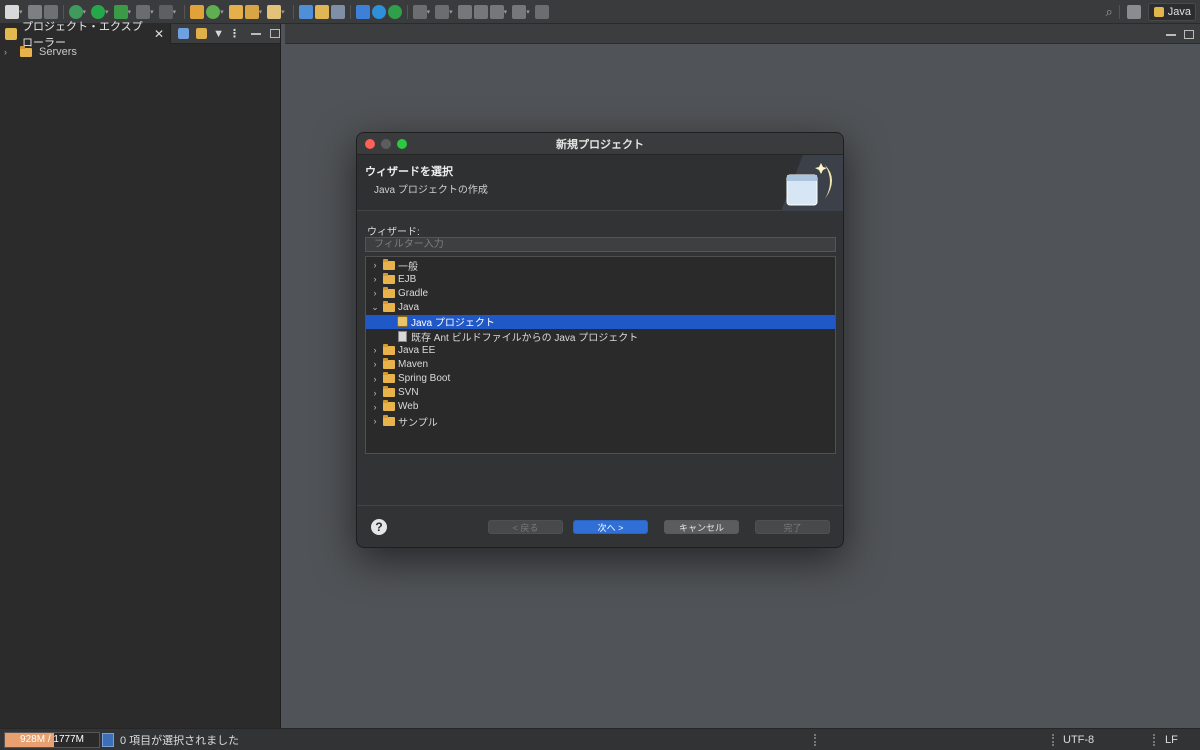 This screenshot has height=750, width=1200. Describe the element at coordinates (600, 393) in the screenshot. I see `tree-item-svn: › SVN` at that location.